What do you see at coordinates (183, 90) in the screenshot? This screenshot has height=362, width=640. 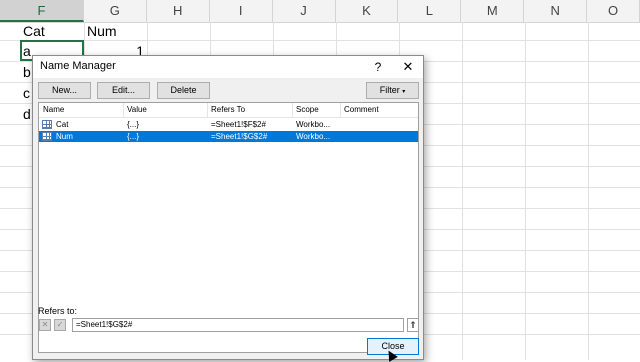 I see `delete-button: Delete` at bounding box center [183, 90].